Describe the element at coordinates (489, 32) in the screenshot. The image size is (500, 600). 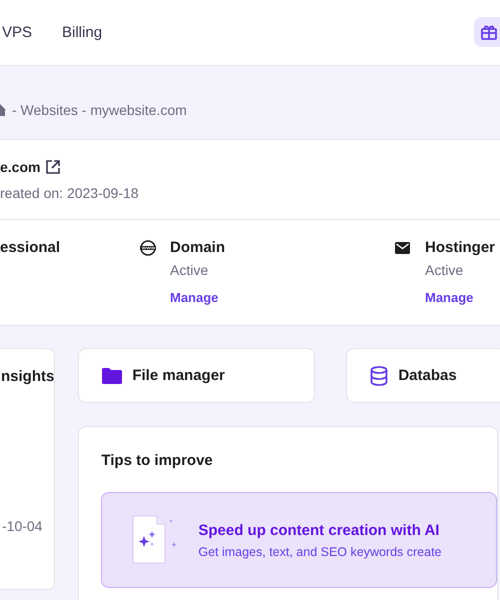
I see `gift-icon` at that location.